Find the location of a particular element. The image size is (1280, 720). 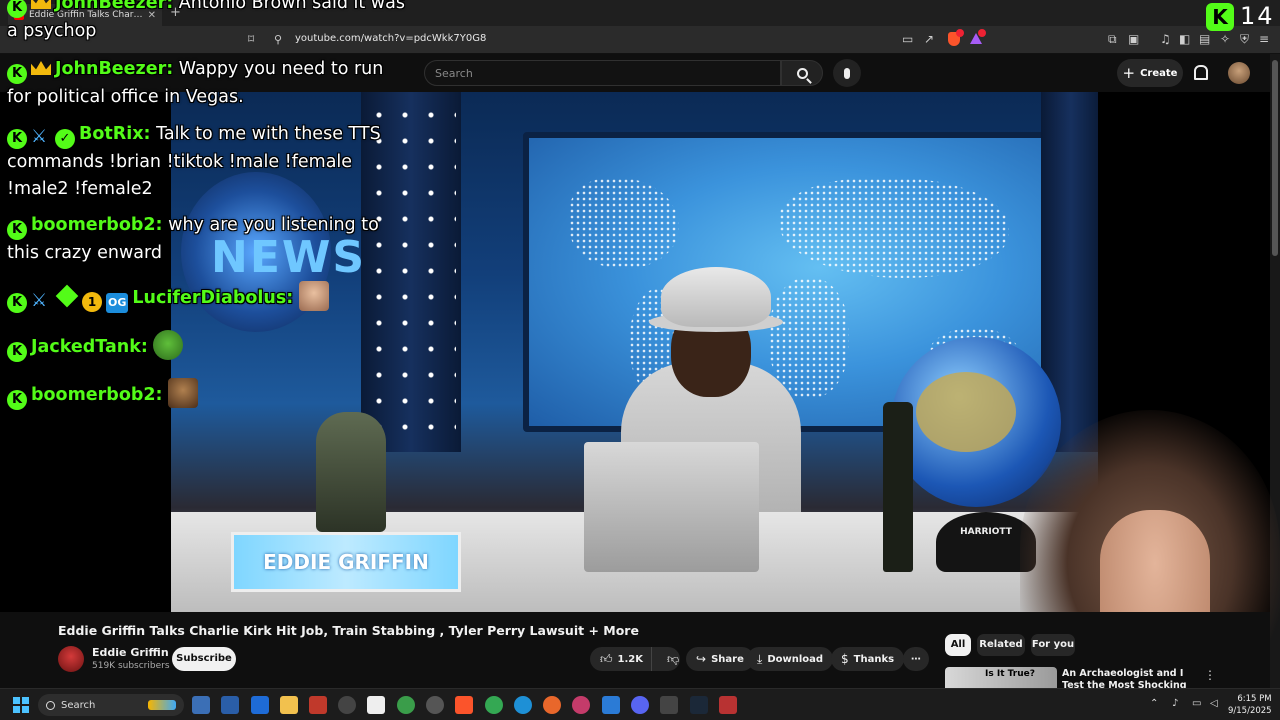

microphone-icon is located at coordinates (847, 73).